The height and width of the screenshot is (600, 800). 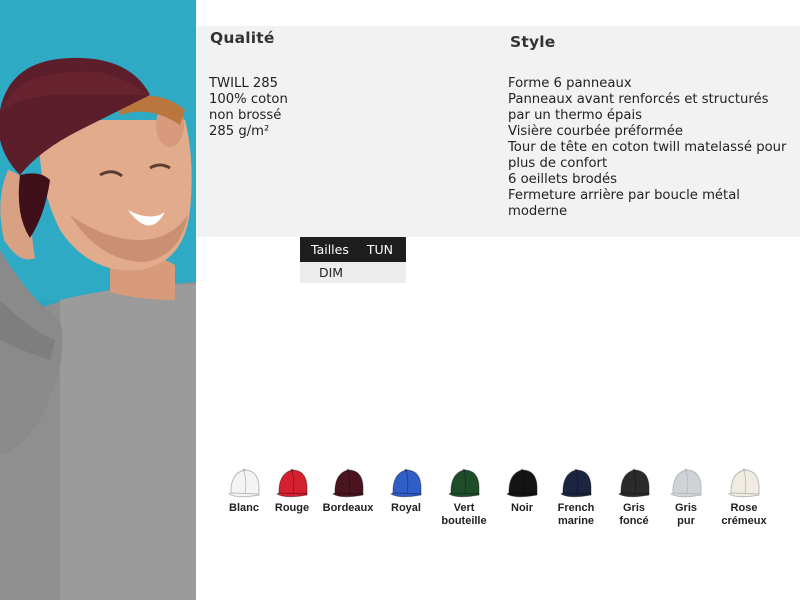 I want to click on color-swatch-label: Bordeaux, so click(x=348, y=508).